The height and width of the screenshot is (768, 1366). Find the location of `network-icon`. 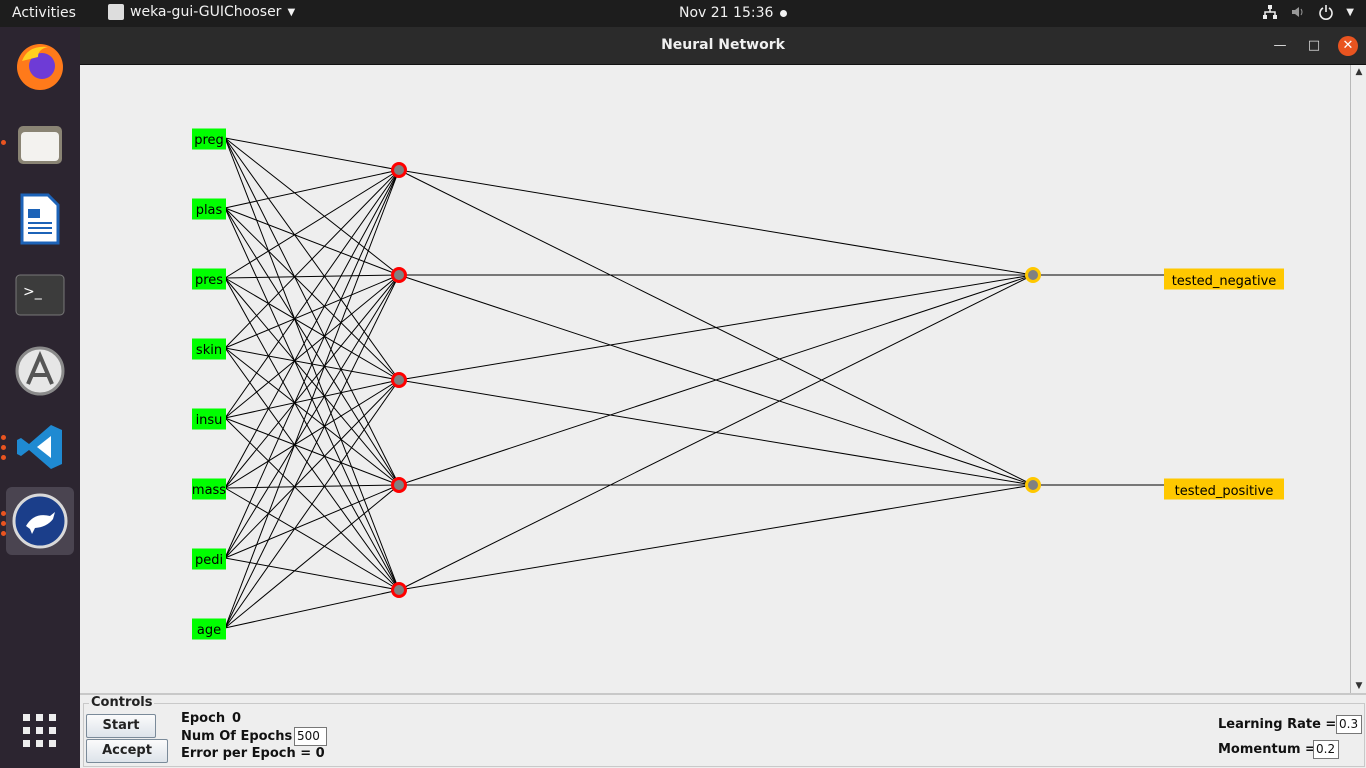

network-icon is located at coordinates (1270, 14).